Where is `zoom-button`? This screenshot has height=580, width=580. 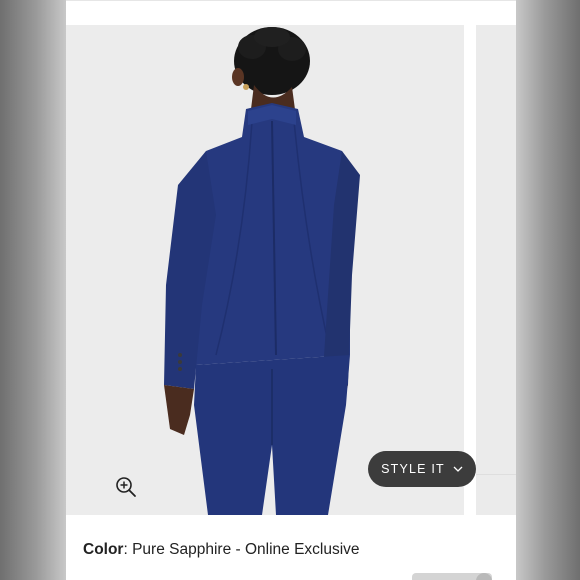
zoom-button is located at coordinates (126, 487).